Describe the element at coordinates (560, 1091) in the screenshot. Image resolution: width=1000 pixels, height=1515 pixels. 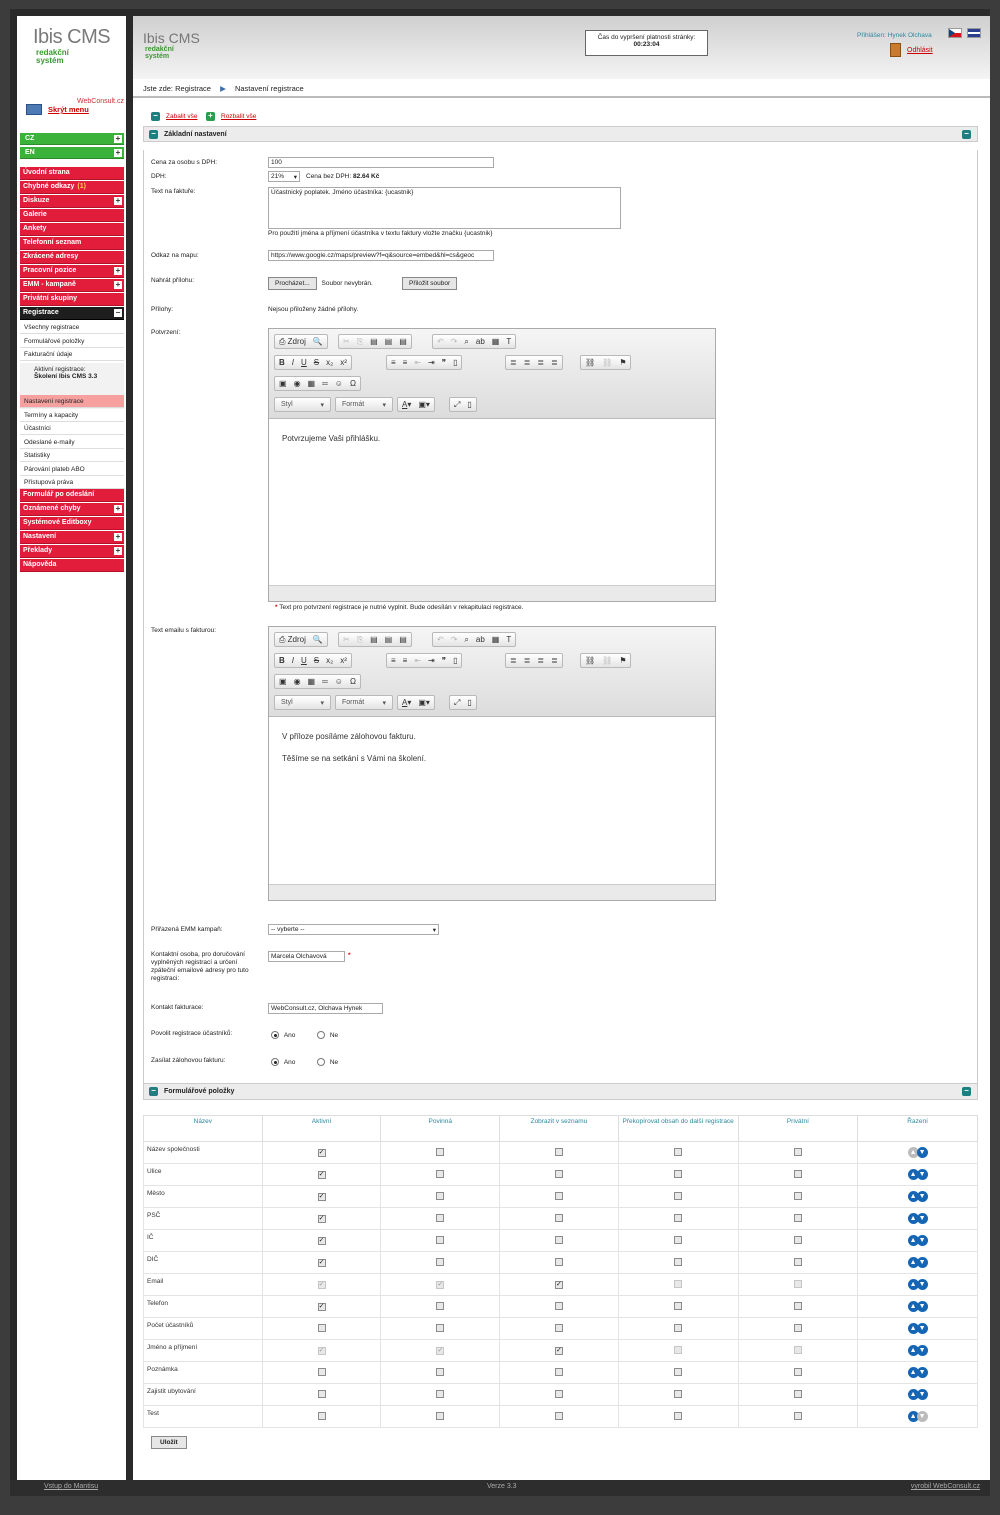
I see `section-form-items-header: − Formulářové položky −` at that location.